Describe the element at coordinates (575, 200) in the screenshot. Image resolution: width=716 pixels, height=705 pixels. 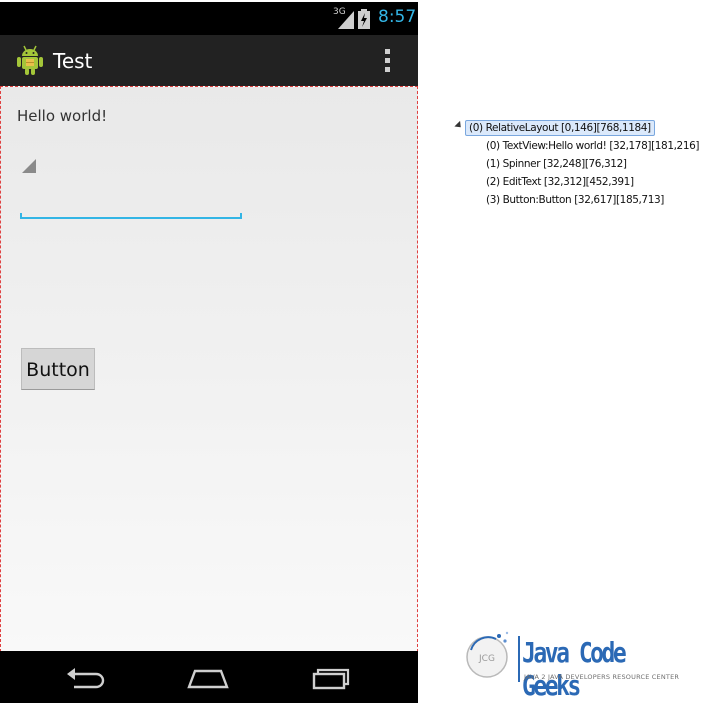
I see `tree-node-button: (3) Button:Button [32,617][185,713]` at that location.